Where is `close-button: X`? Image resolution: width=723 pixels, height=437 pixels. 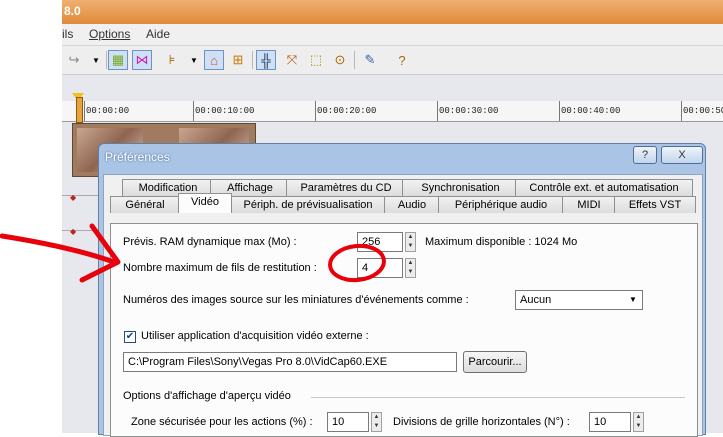 close-button: X is located at coordinates (682, 155).